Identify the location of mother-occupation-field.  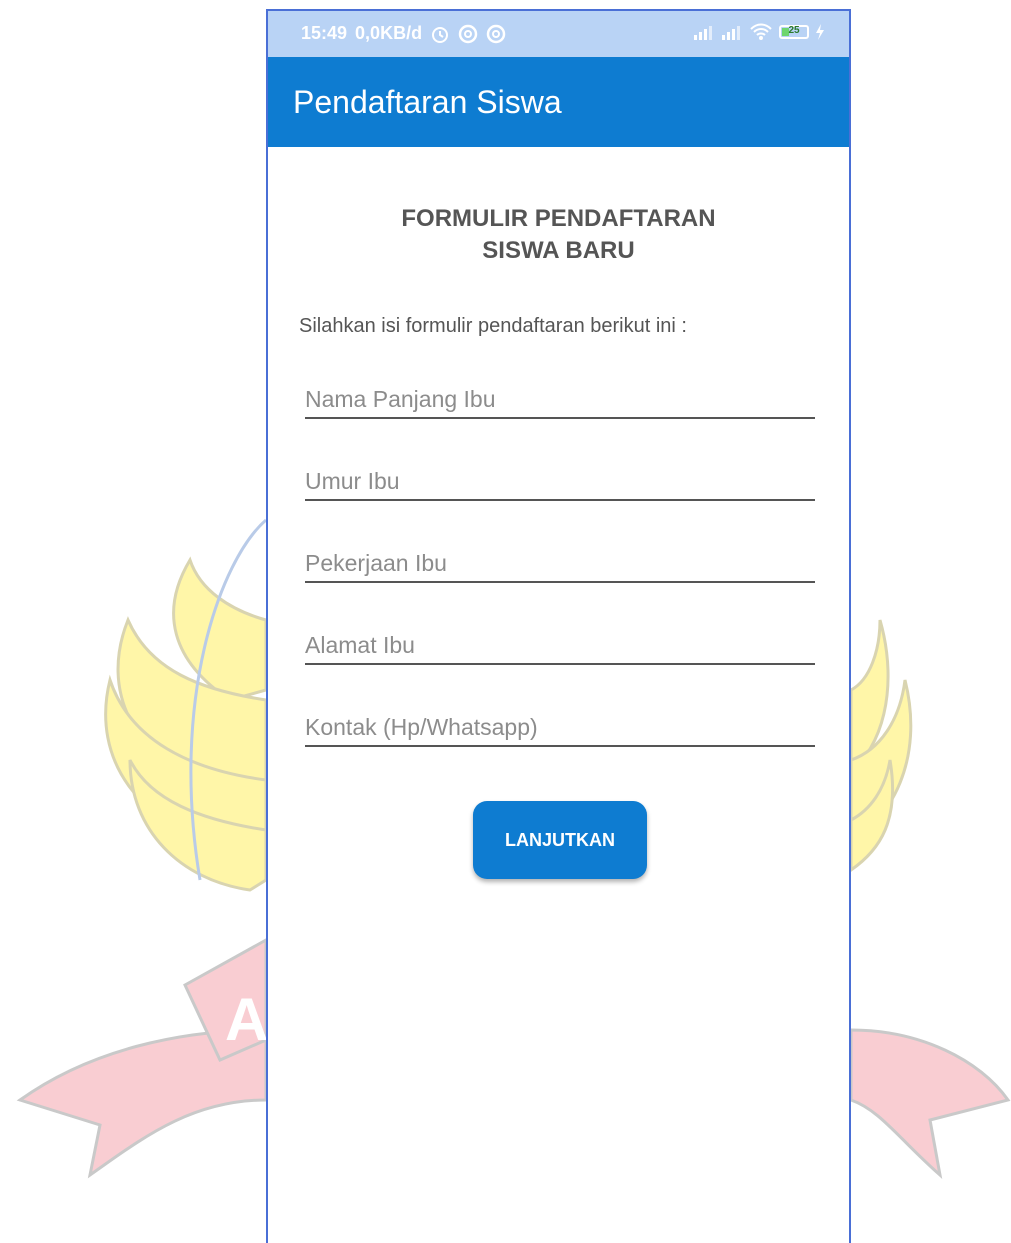
(560, 560).